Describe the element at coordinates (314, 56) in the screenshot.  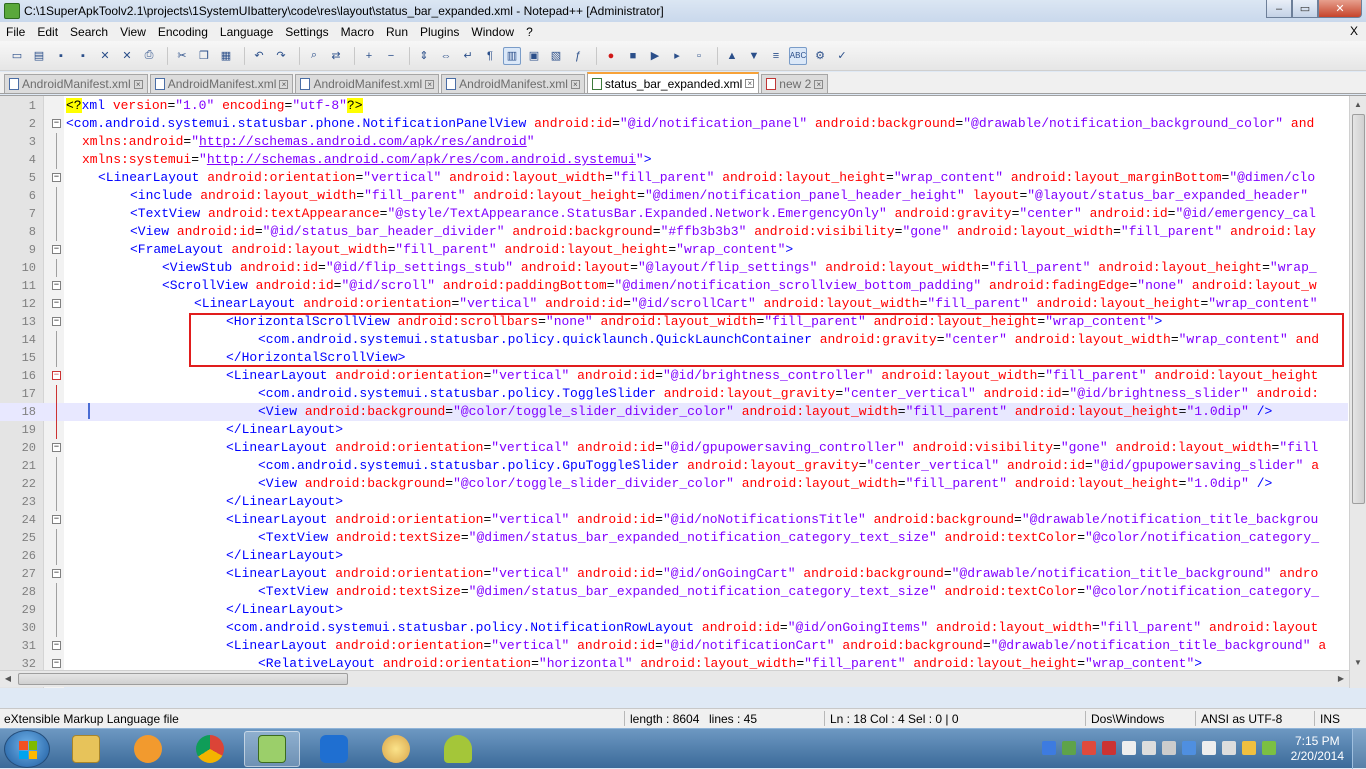
I see `find-icon: ⌕` at that location.